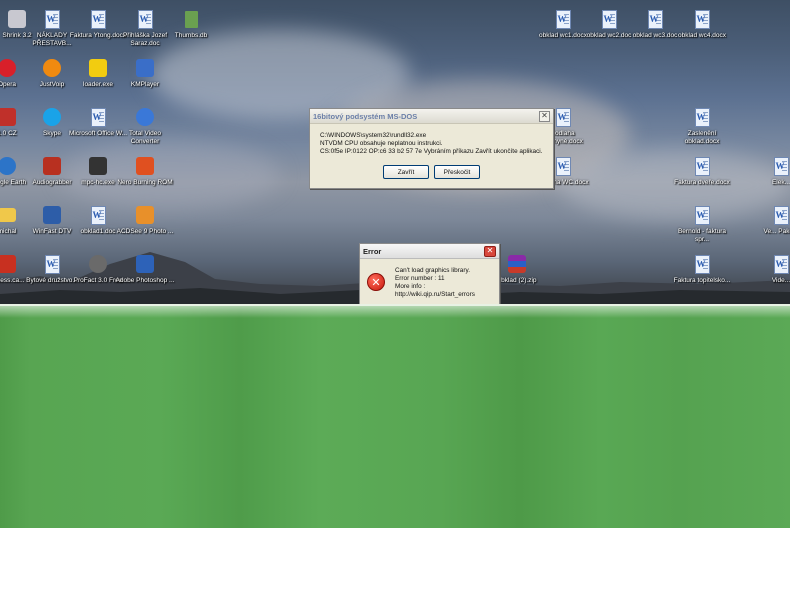 Image resolution: width=790 pixels, height=595 pixels. I want to click on desktop-icon-obklad-wc4: obklad wc4.docx, so click(702, 24).